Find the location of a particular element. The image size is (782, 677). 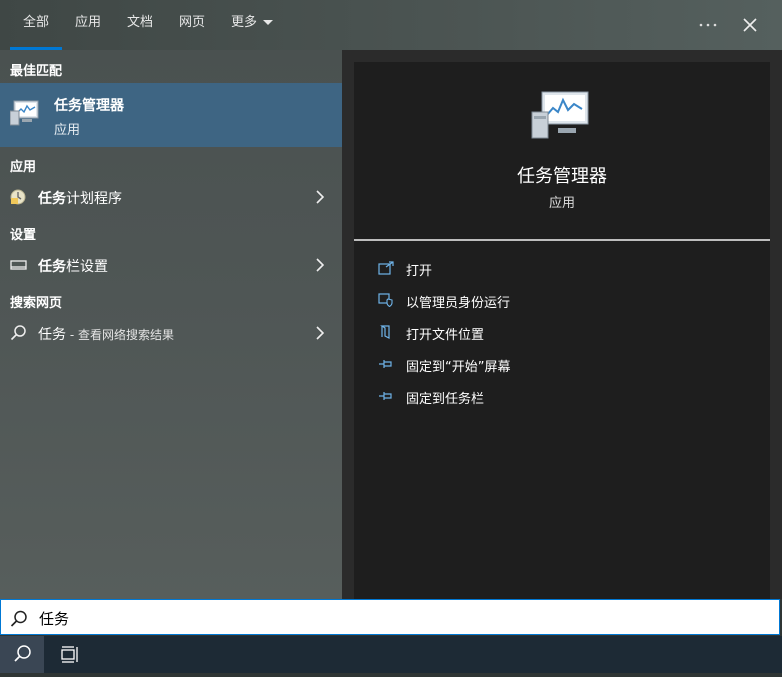

task-scheduler-label: 任务计划程序 is located at coordinates (80, 198).